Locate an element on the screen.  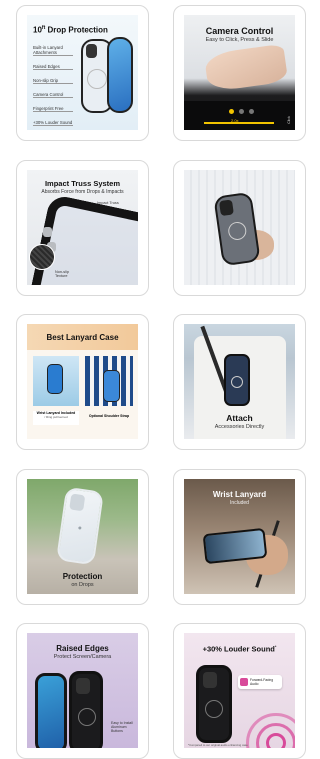
feature-label: +30% Louder Sound is located at coordinates (53, 123).